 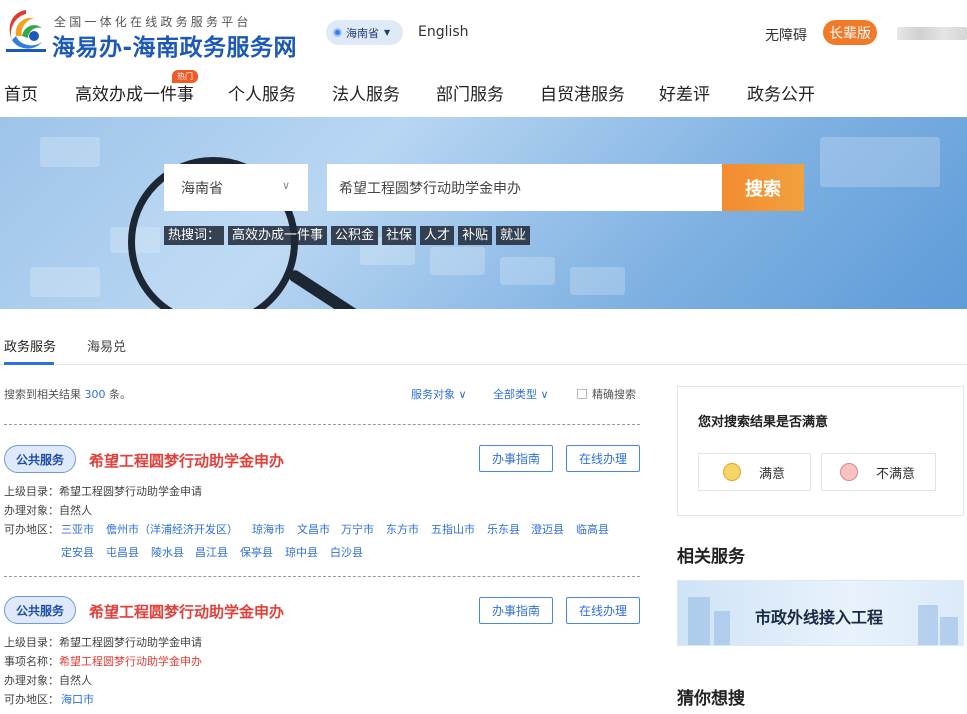 What do you see at coordinates (547, 529) in the screenshot?
I see `area-link: 澄迈县` at bounding box center [547, 529].